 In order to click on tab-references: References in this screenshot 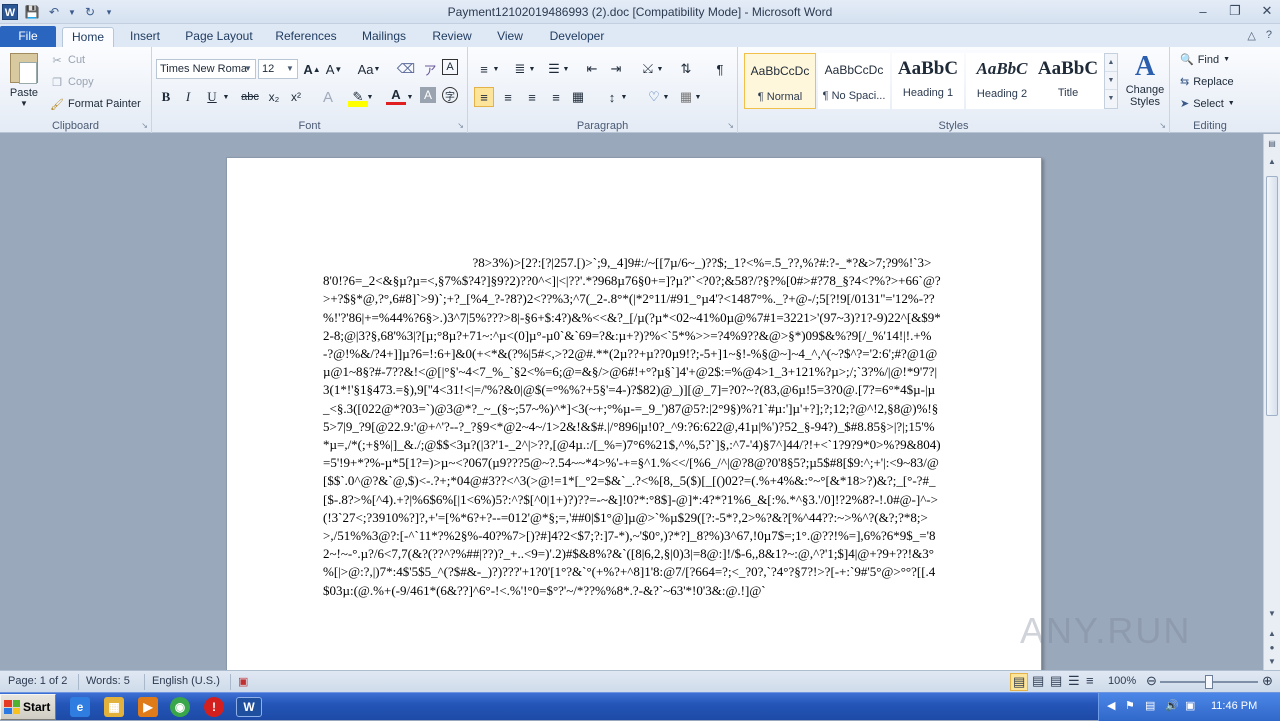, I will do `click(306, 37)`.